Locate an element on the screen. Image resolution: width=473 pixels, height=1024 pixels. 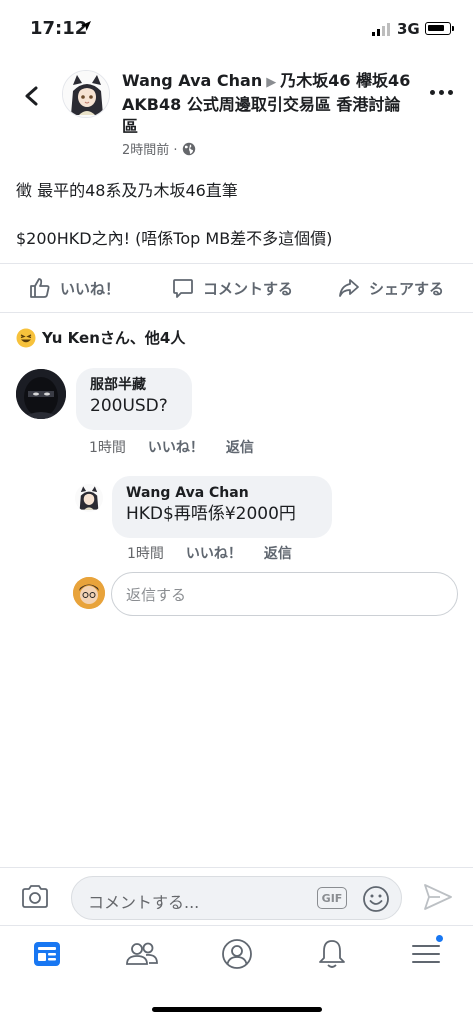
tab-friends-icon is located at coordinates (142, 954).